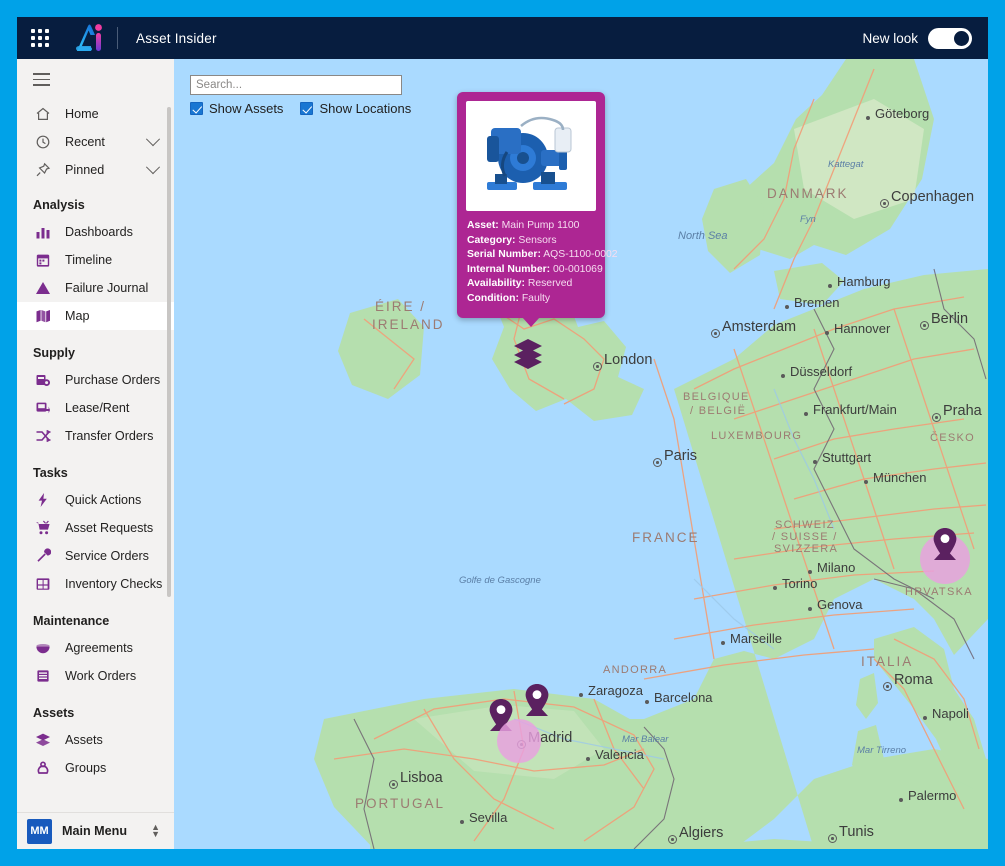  Describe the element at coordinates (84, 739) in the screenshot. I see `sidebar-item-label: Assets` at that location.